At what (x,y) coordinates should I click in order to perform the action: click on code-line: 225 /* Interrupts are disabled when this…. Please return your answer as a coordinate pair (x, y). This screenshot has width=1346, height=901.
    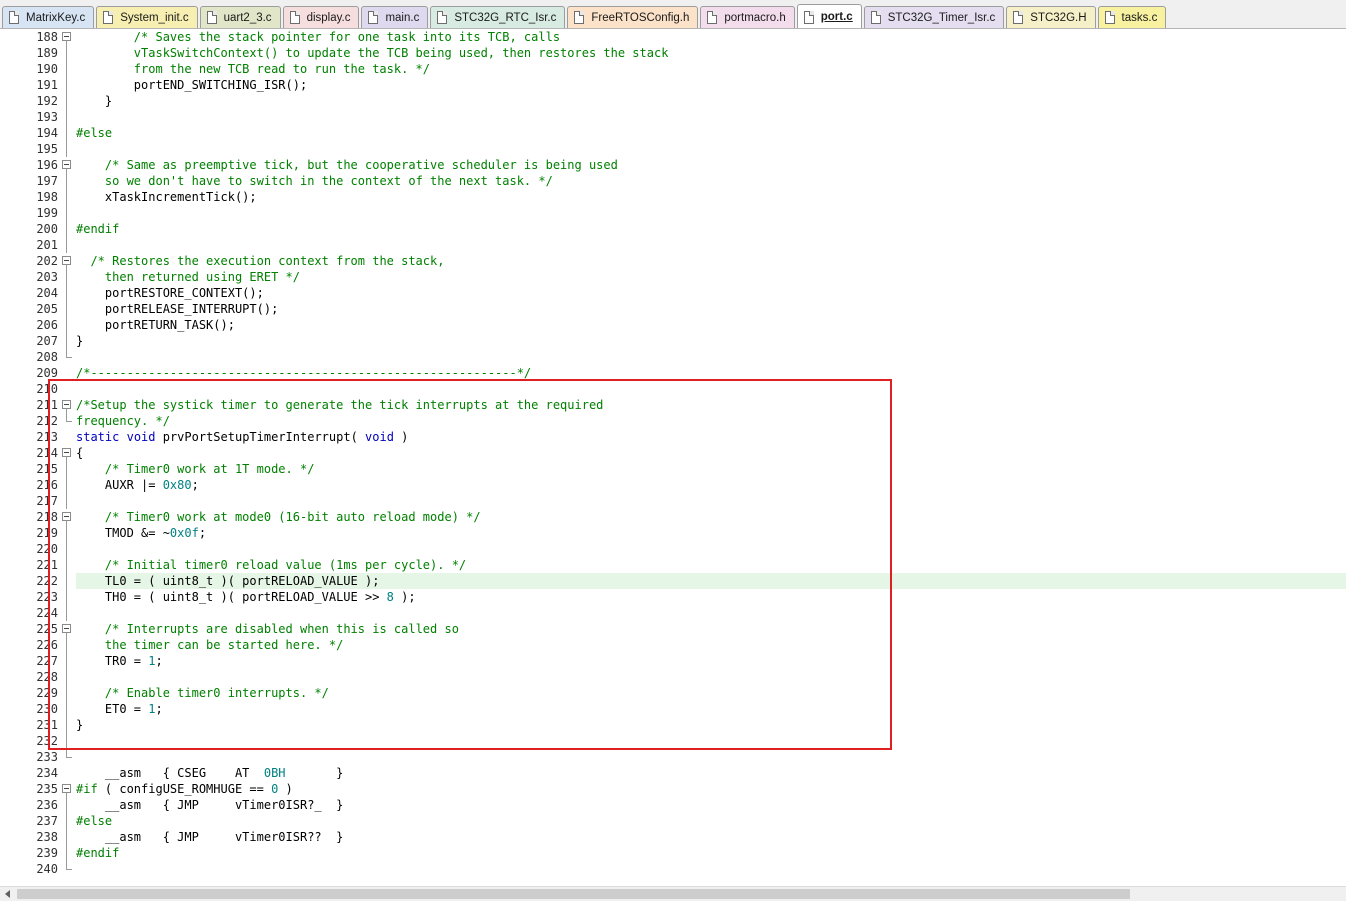
    Looking at the image, I should click on (673, 629).